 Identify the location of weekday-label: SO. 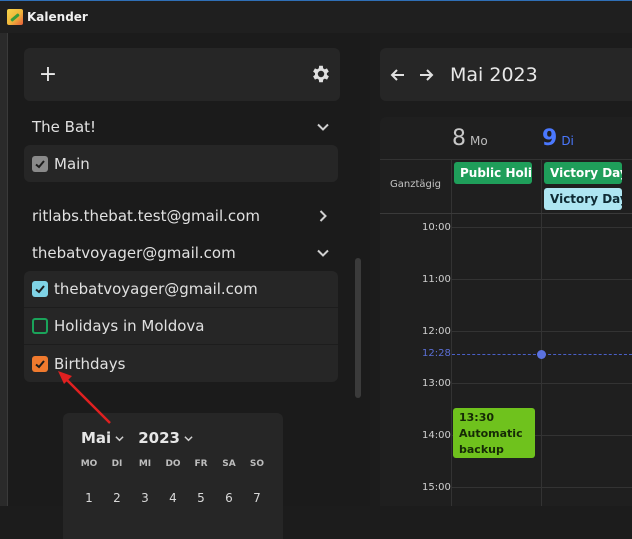
(257, 464).